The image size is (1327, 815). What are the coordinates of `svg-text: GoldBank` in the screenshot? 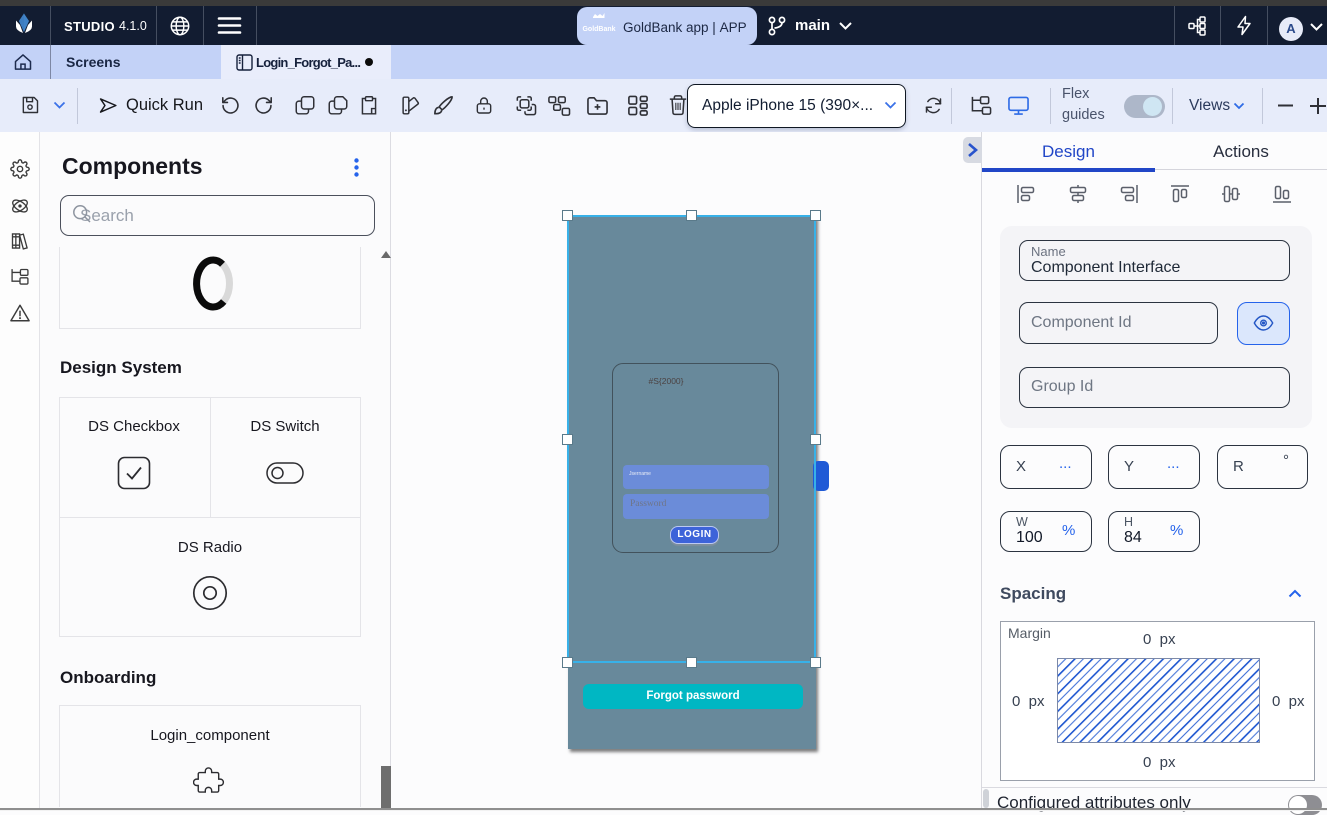 It's located at (598, 29).